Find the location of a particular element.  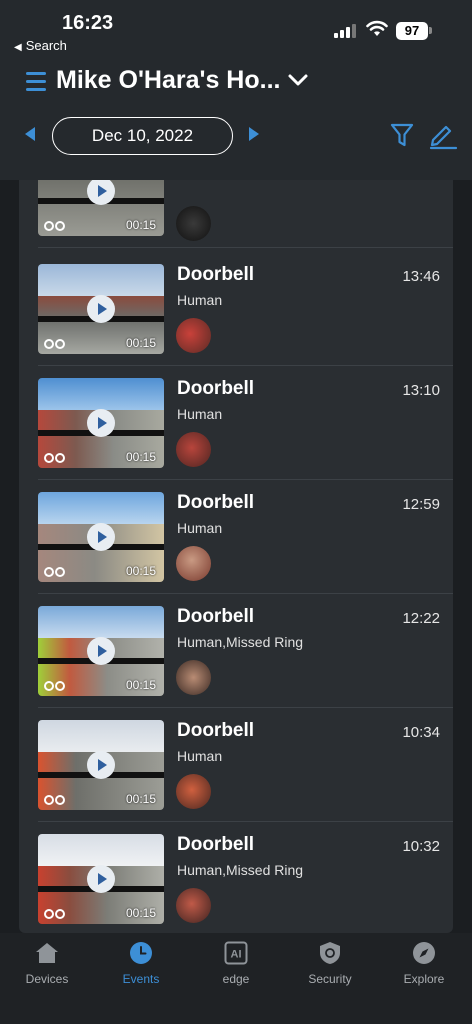

wifi-icon is located at coordinates (377, 28).